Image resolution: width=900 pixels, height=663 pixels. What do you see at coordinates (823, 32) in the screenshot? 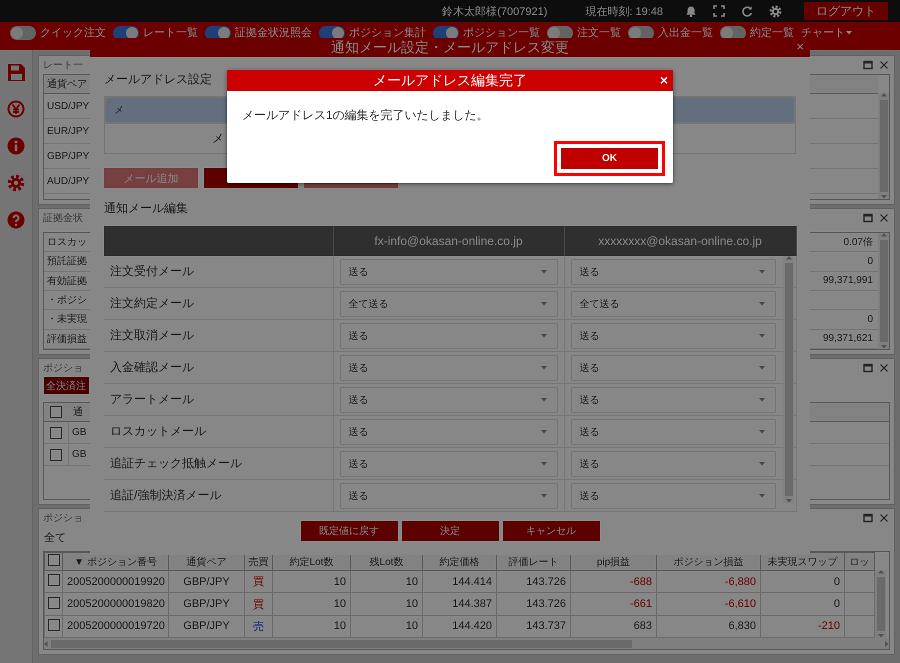
I see `chart-menu: チャート` at bounding box center [823, 32].